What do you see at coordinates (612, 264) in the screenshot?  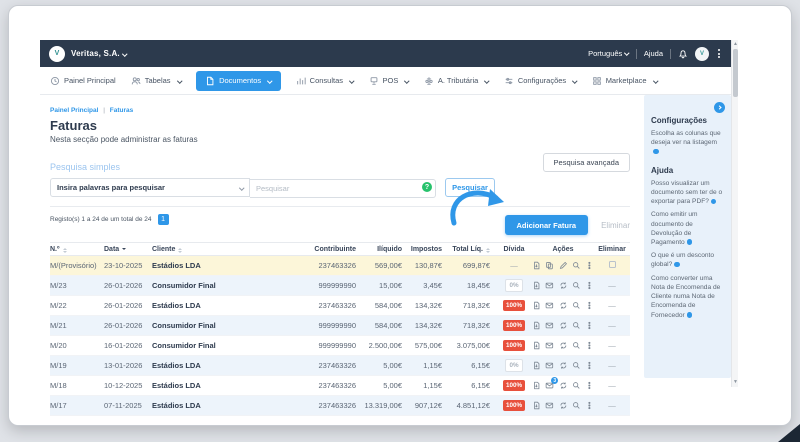 I see `delete-checkbox` at bounding box center [612, 264].